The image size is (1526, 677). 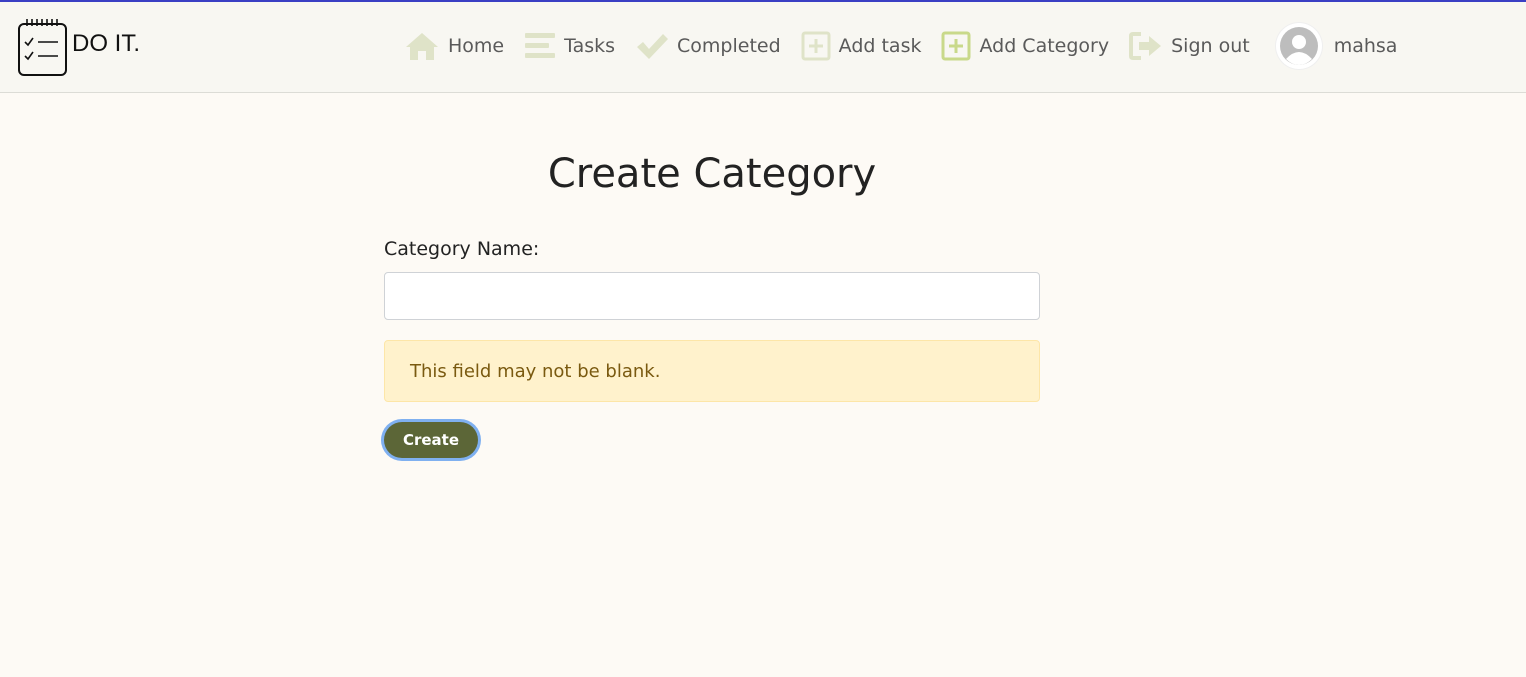 I want to click on nav-item-user: mahsa, so click(x=1336, y=46).